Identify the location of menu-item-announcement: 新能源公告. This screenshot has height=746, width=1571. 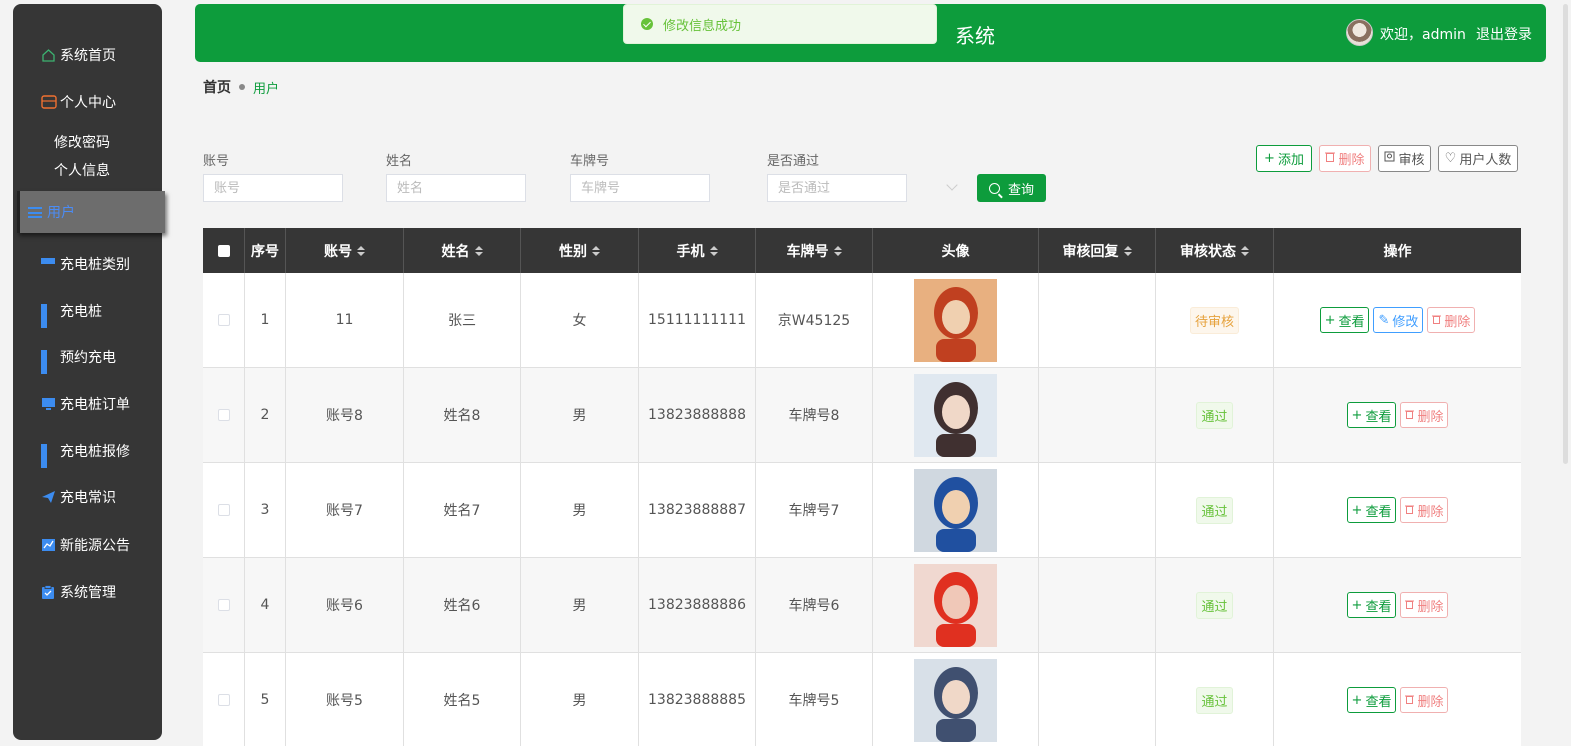
(87, 545).